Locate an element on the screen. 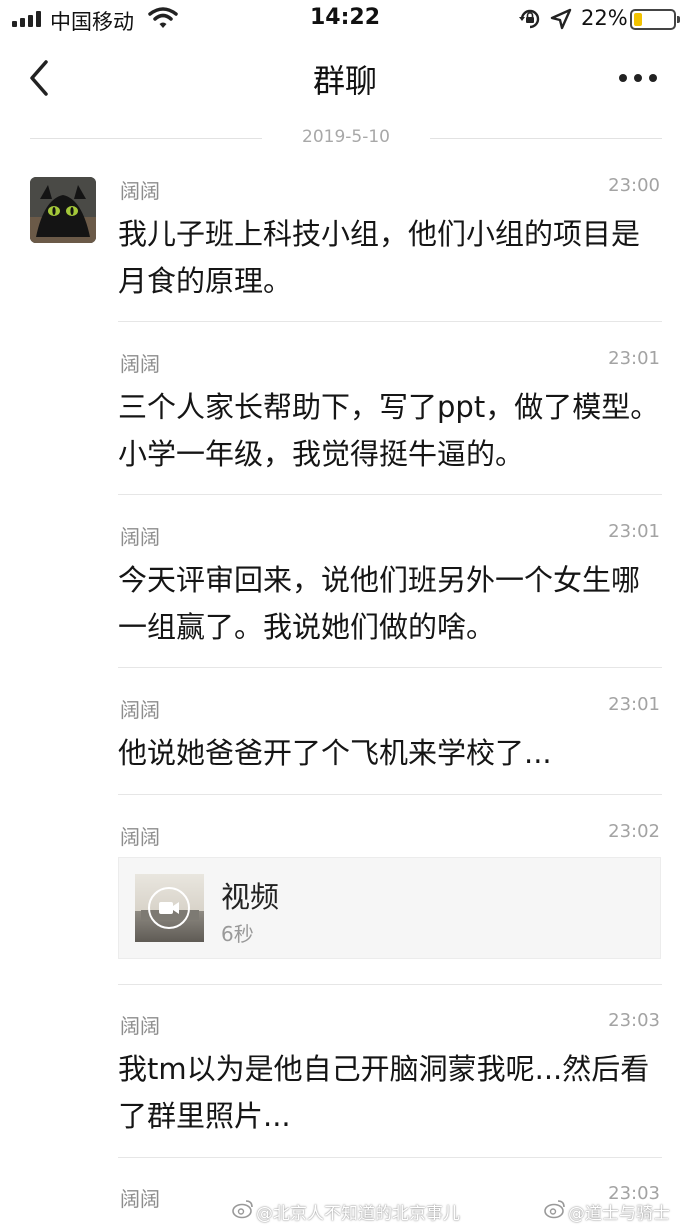 Image resolution: width=690 pixels, height=1227 pixels. watermark-right: @道士与骑士 is located at coordinates (619, 1214).